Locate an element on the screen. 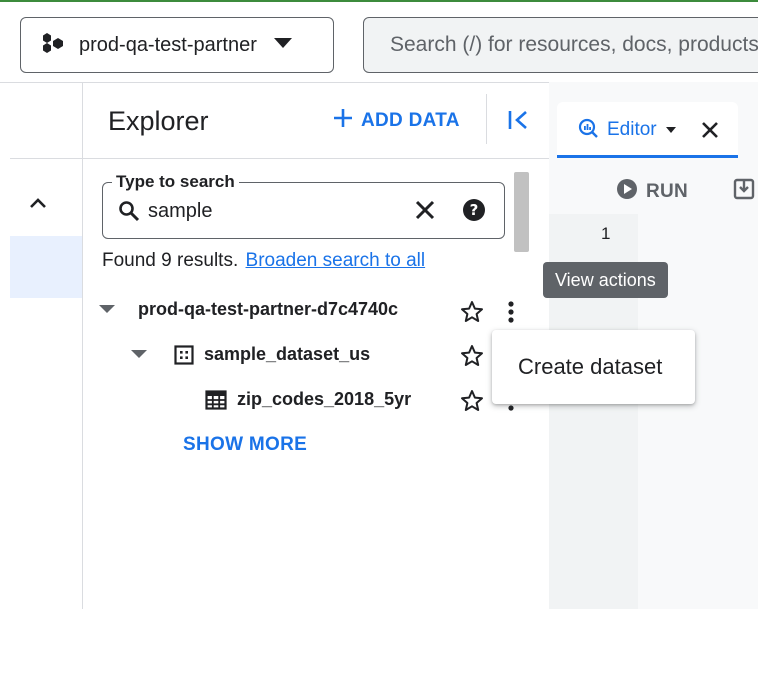 The width and height of the screenshot is (758, 680). run-button: RUN is located at coordinates (652, 191).